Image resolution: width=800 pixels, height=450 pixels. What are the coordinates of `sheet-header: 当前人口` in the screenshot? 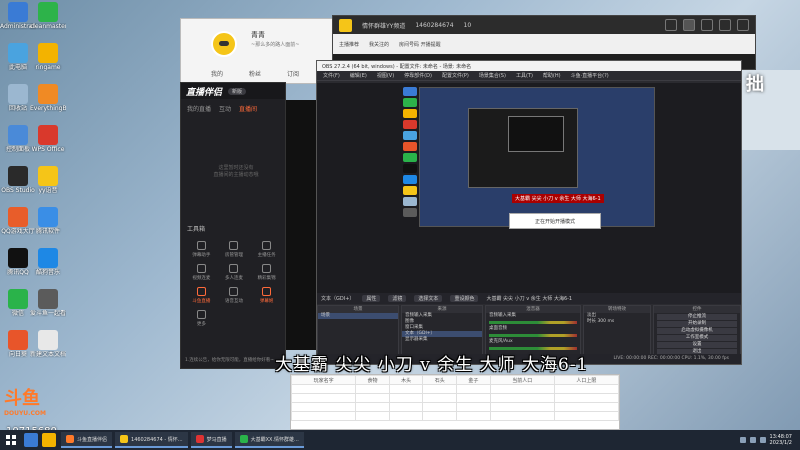 It's located at (522, 380).